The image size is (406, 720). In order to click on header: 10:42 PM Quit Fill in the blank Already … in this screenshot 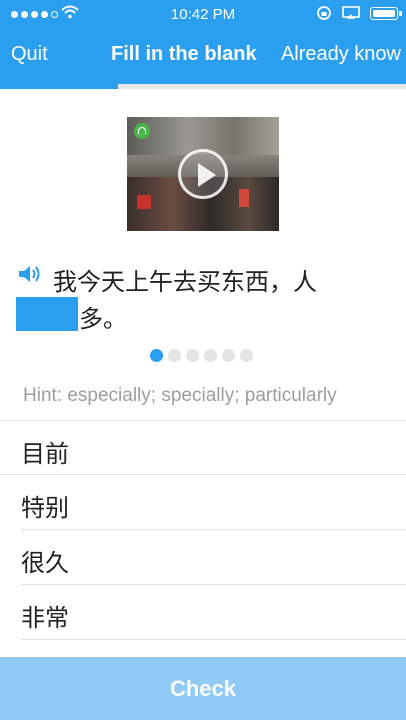, I will do `click(203, 42)`.